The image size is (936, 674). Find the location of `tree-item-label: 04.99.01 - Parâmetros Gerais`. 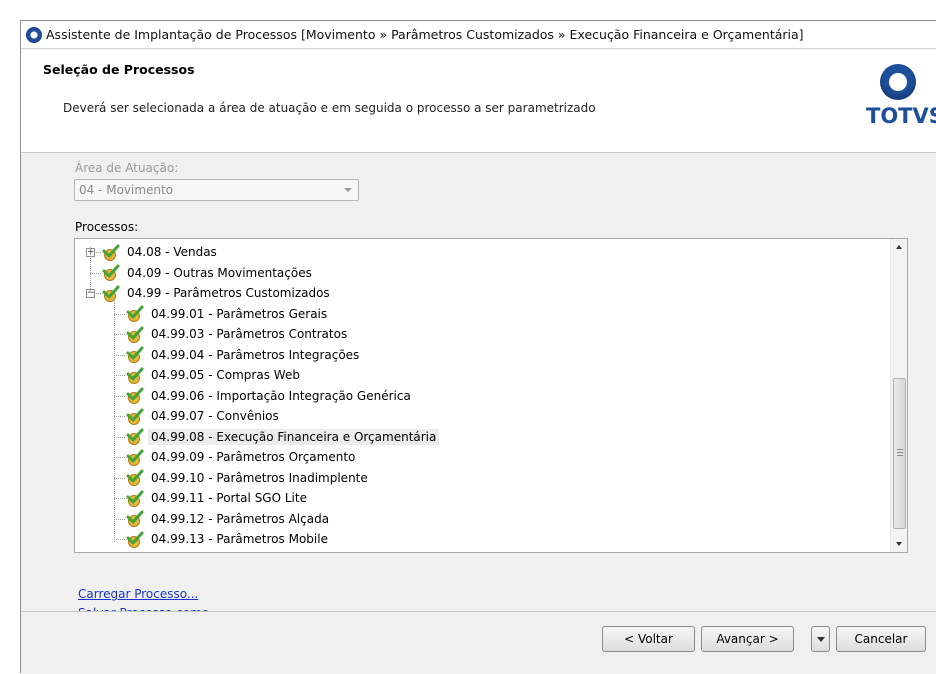

tree-item-label: 04.99.01 - Parâmetros Gerais is located at coordinates (239, 313).